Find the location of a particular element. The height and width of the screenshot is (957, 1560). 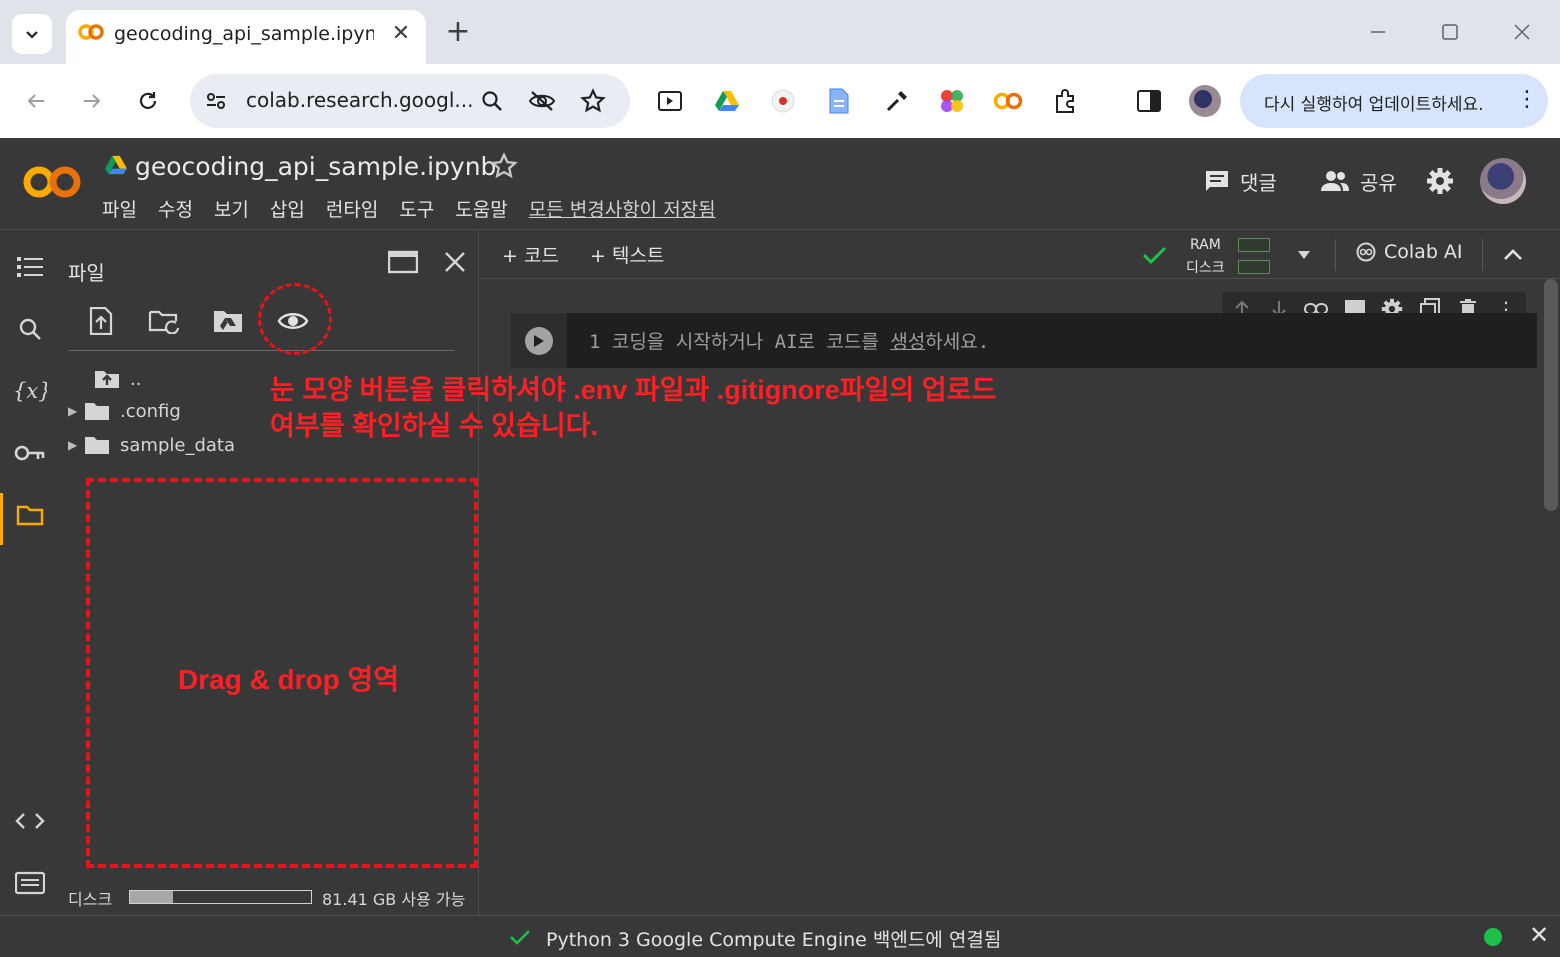

chevron-up-icon is located at coordinates (1513, 255).